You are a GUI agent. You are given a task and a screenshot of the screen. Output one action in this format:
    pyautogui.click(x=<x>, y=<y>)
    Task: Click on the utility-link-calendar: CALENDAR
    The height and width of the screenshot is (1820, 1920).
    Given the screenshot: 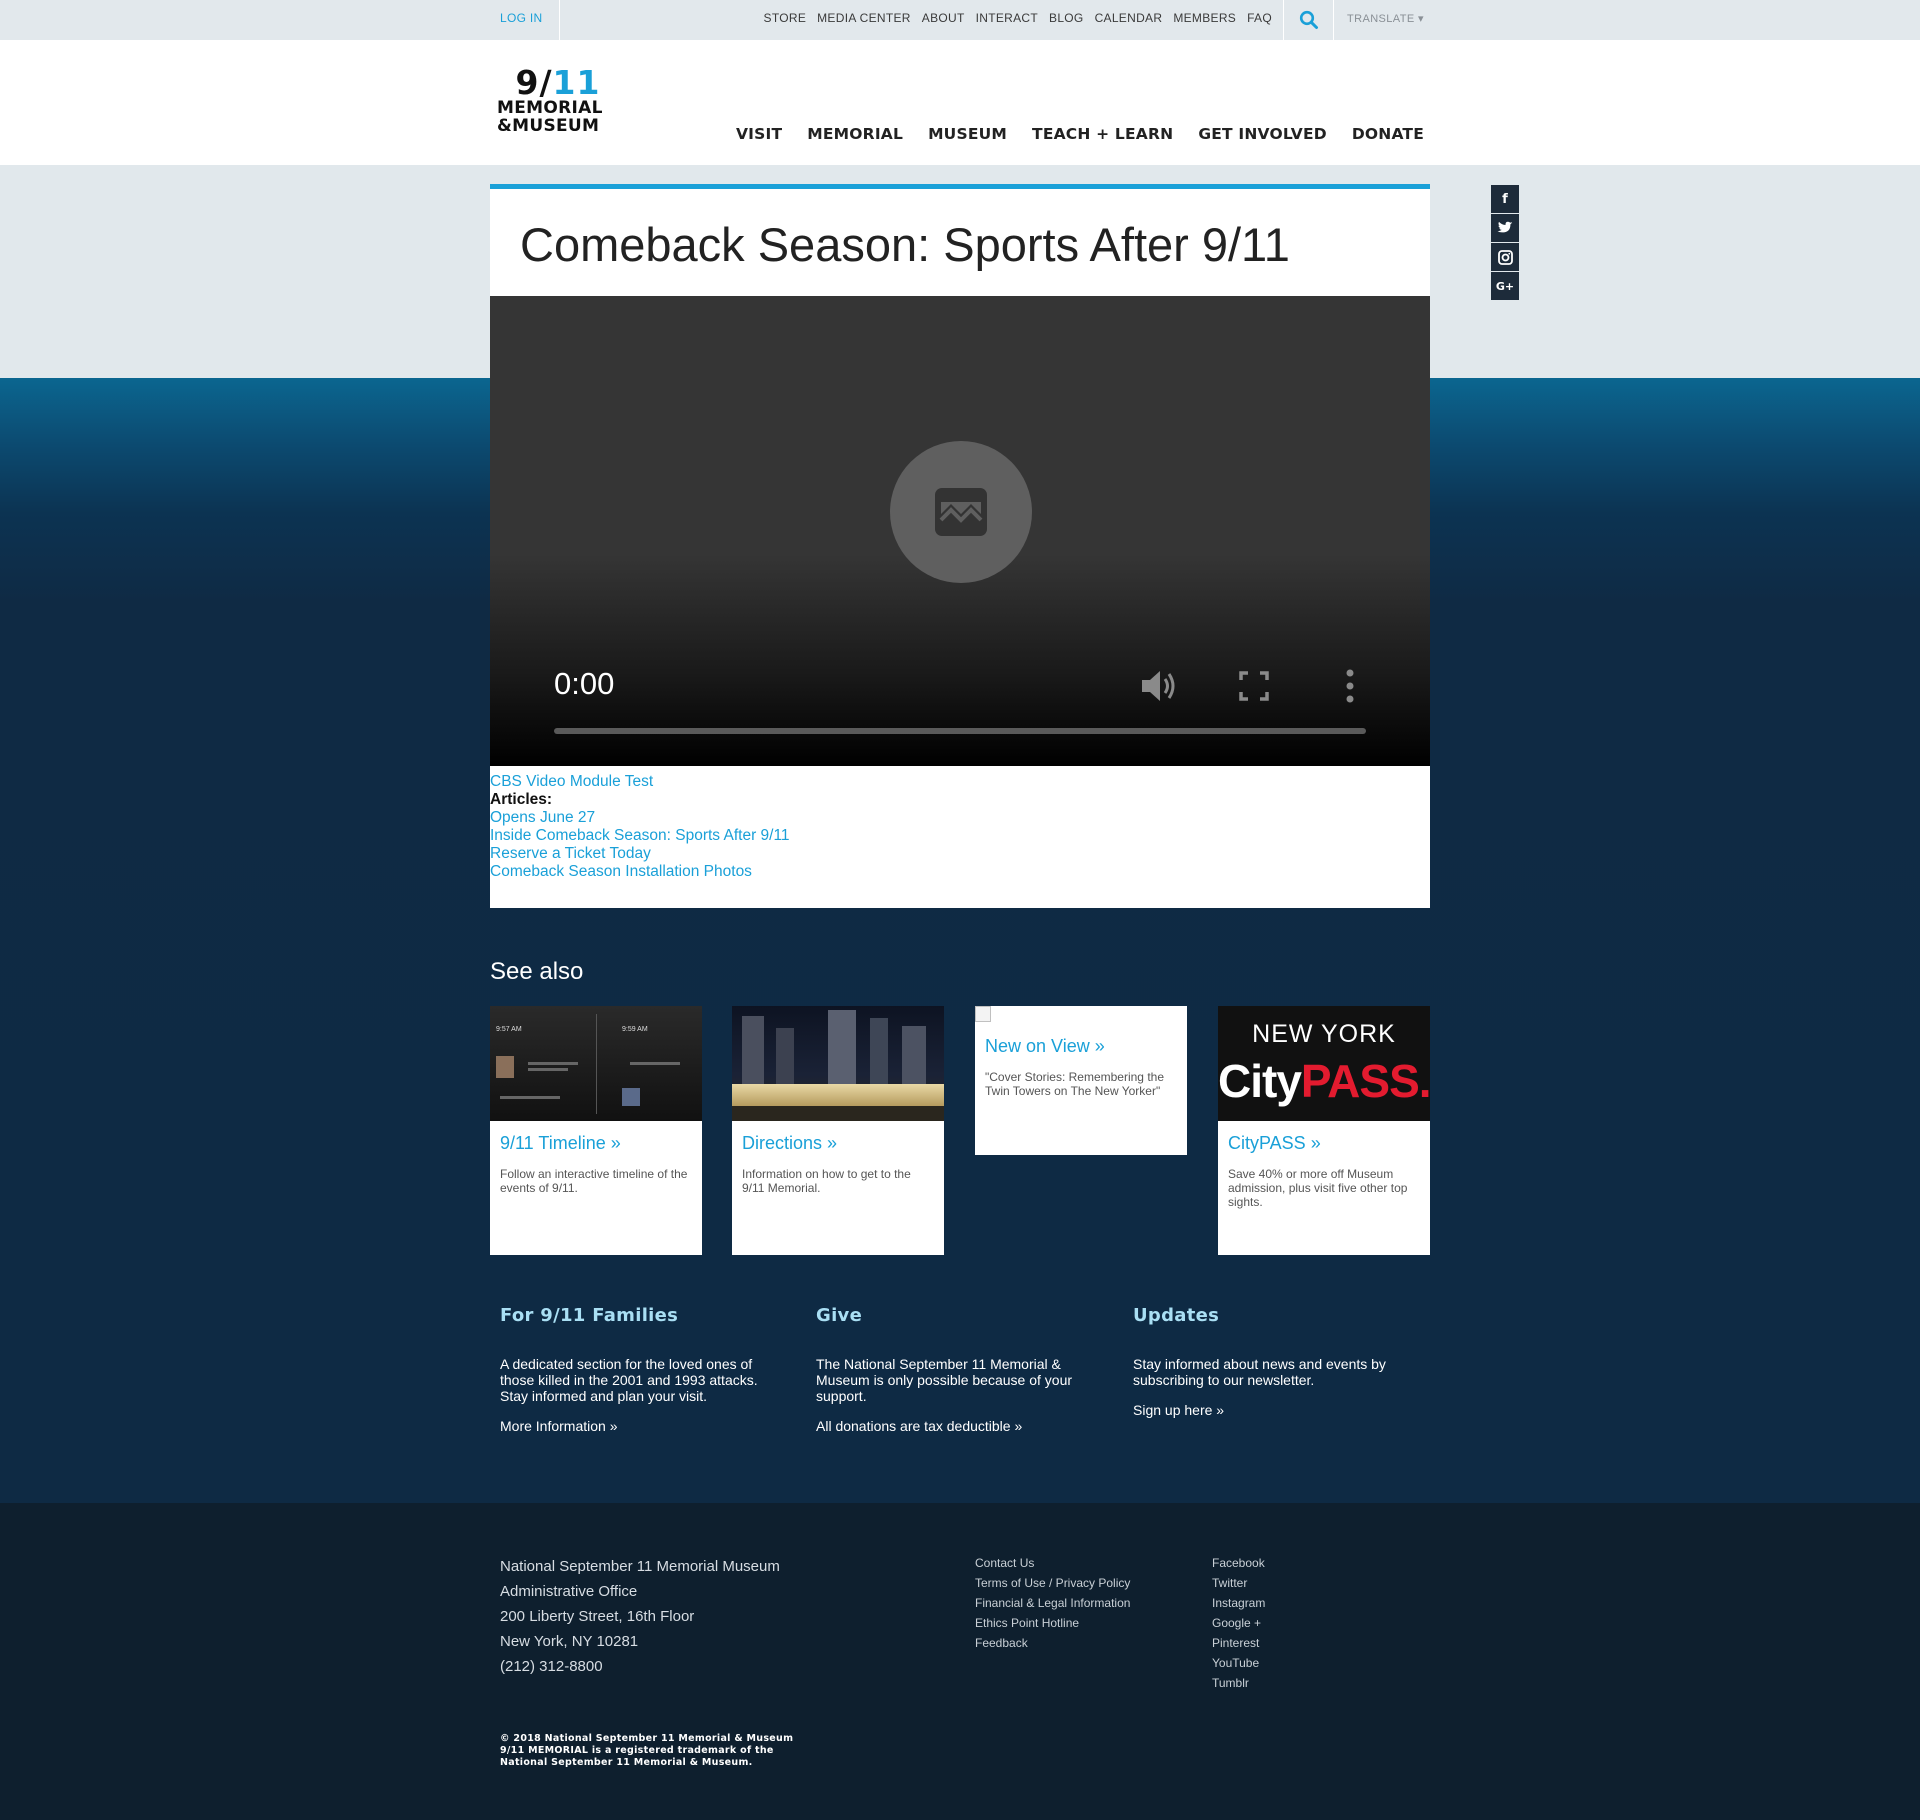 What is the action you would take?
    pyautogui.click(x=1129, y=18)
    